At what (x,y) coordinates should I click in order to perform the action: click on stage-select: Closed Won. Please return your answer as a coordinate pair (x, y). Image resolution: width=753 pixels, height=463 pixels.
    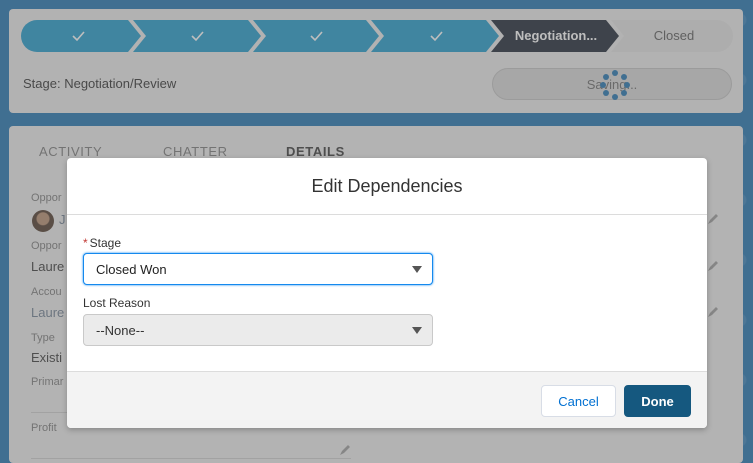
    Looking at the image, I should click on (258, 269).